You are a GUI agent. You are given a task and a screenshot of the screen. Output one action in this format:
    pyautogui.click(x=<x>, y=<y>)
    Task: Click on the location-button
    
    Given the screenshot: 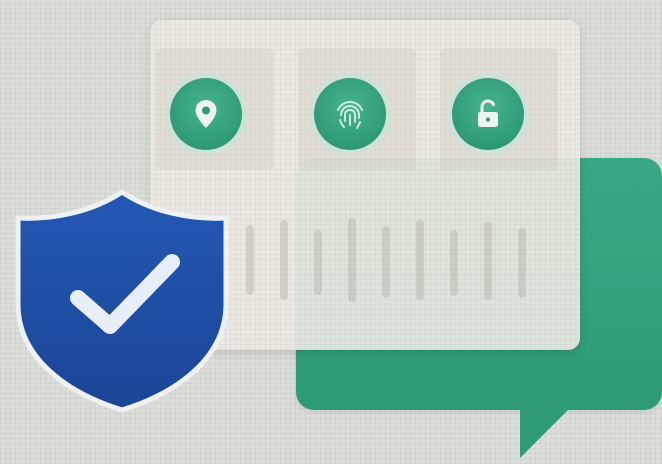 What is the action you would take?
    pyautogui.click(x=206, y=114)
    